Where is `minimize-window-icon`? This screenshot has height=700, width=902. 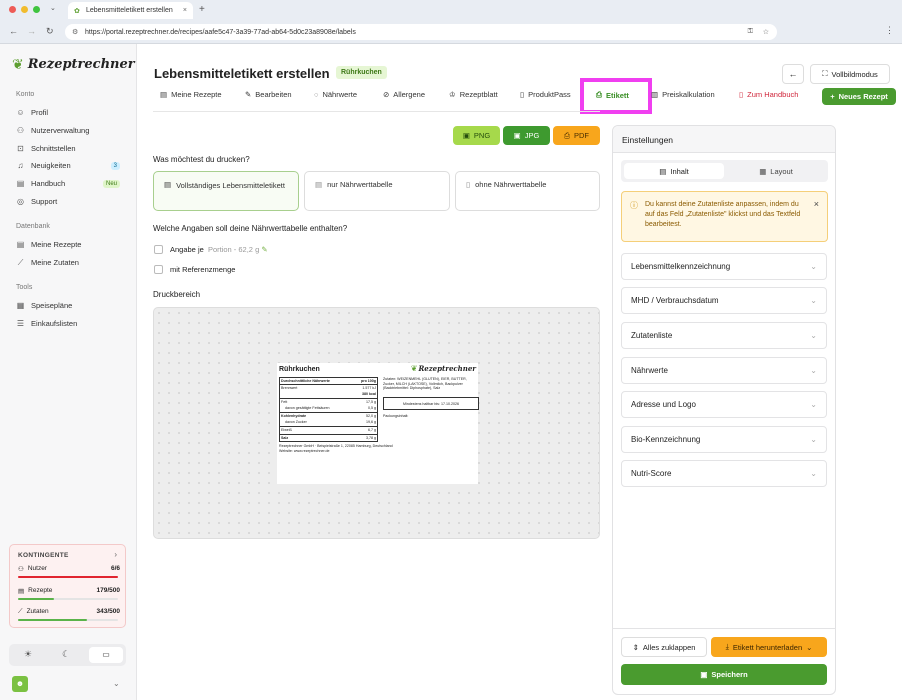
minimize-window-icon is located at coordinates (24, 9).